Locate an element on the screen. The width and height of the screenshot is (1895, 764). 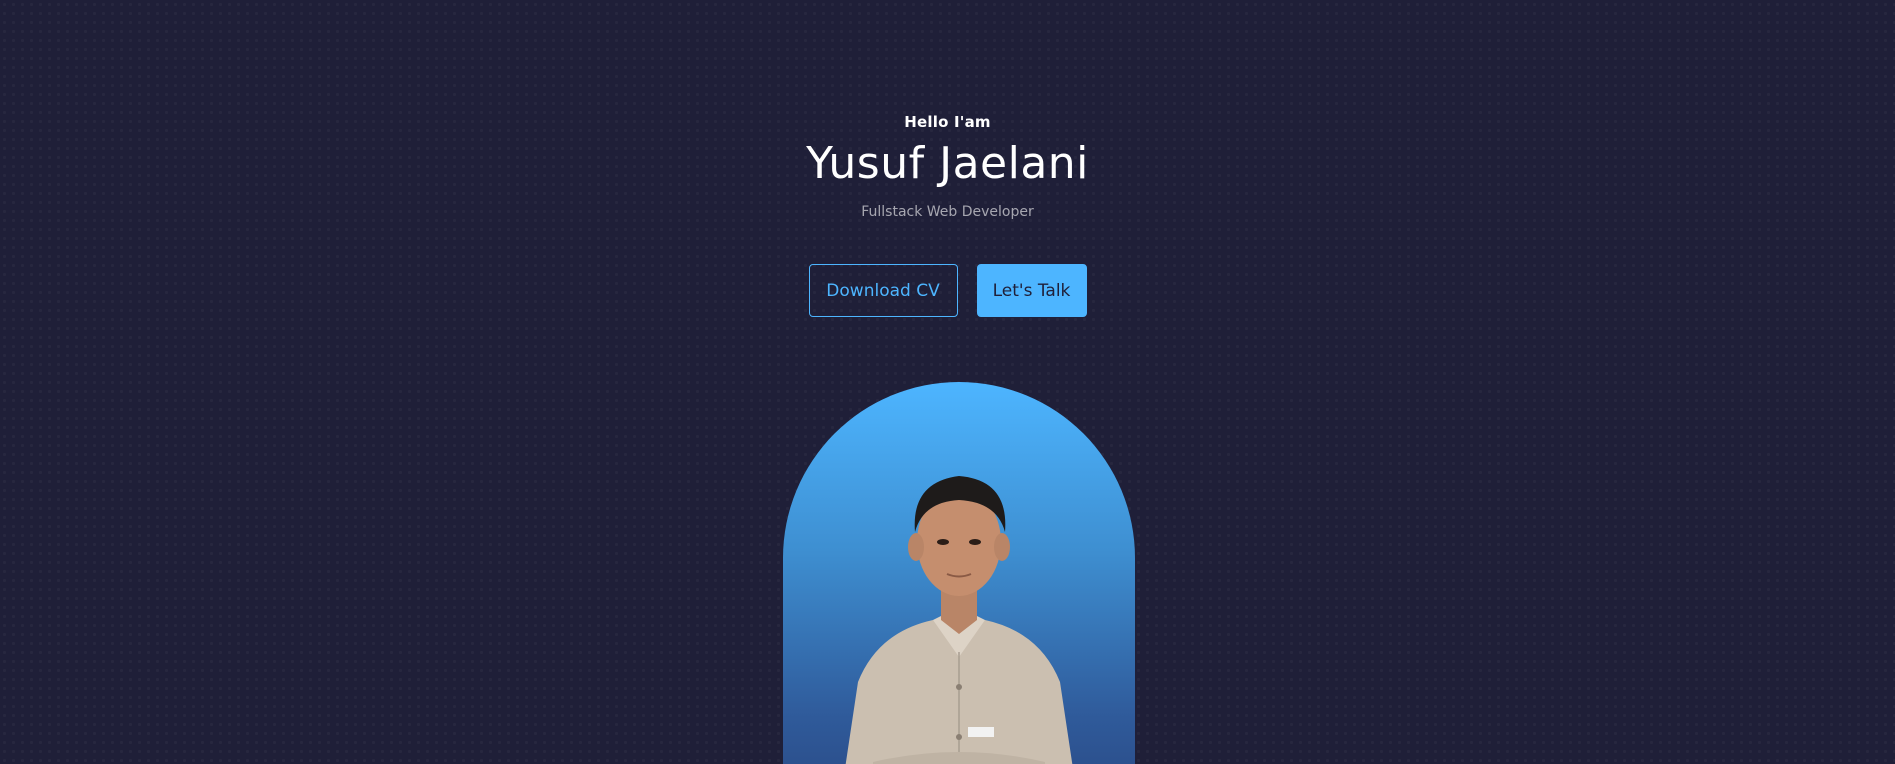
download-cv-button: Download CV is located at coordinates (883, 290).